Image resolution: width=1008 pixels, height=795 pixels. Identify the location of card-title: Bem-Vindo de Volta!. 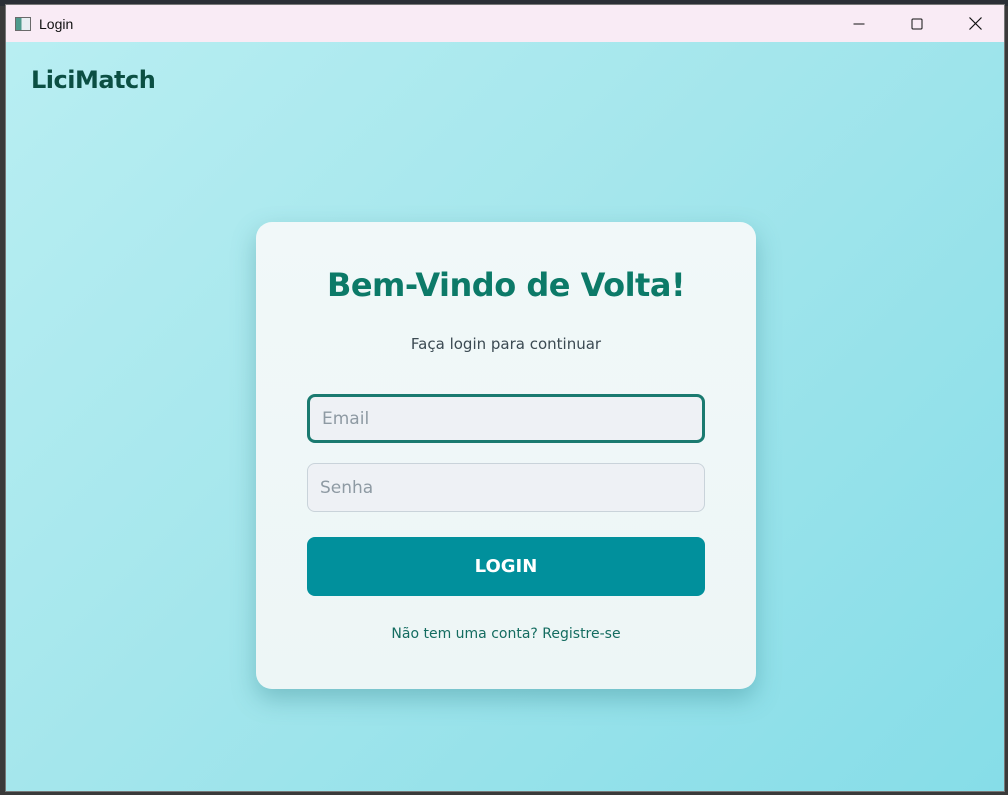
(506, 285).